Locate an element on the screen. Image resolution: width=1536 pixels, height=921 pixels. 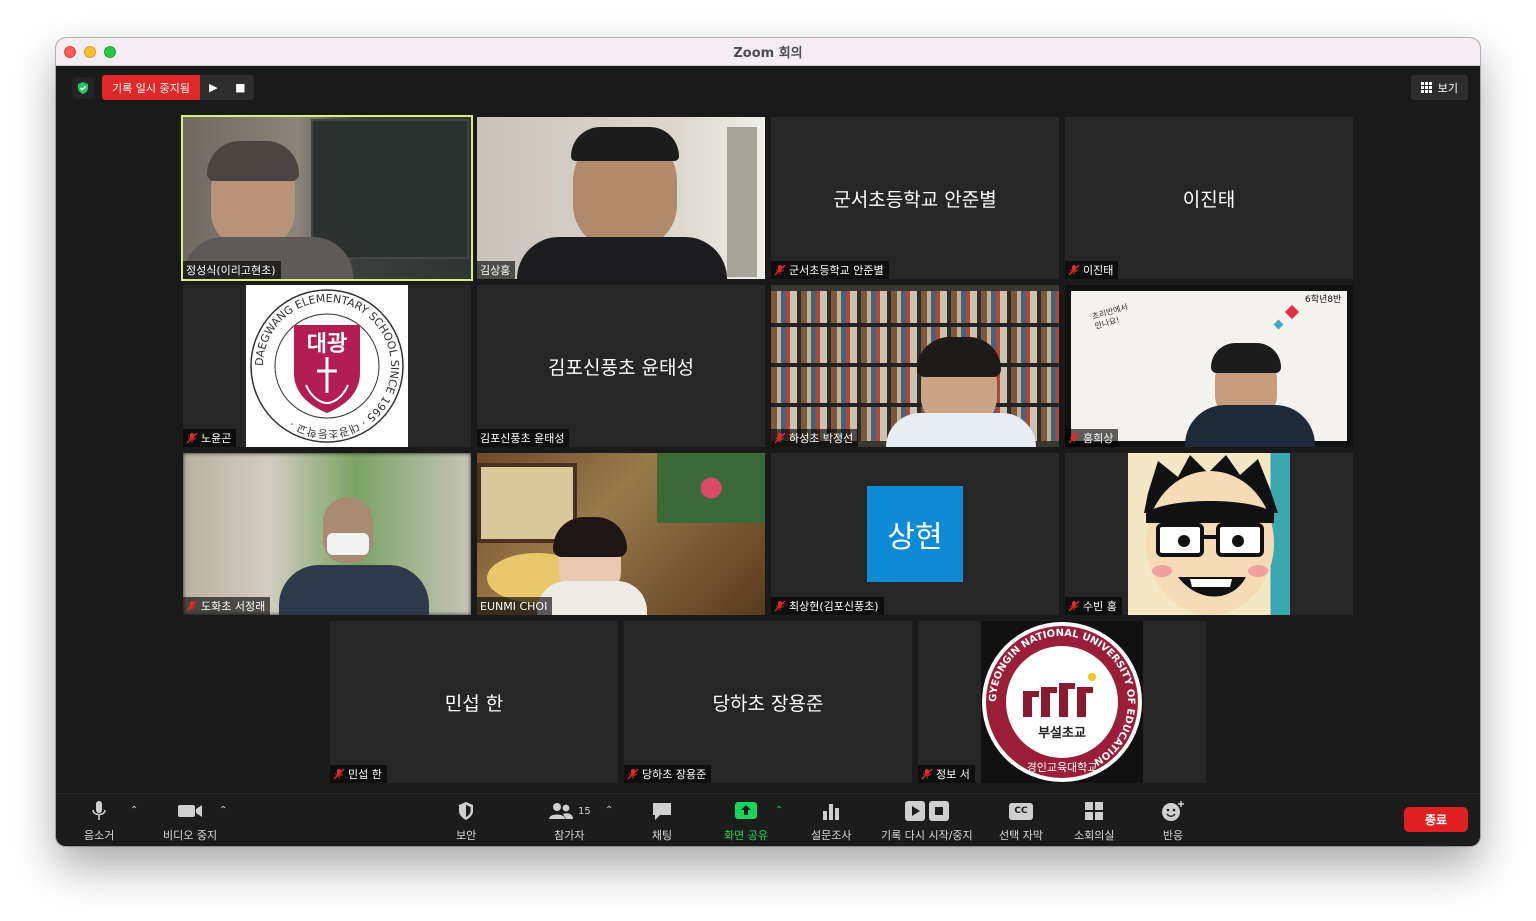
view-button: 보기 is located at coordinates (1439, 87).